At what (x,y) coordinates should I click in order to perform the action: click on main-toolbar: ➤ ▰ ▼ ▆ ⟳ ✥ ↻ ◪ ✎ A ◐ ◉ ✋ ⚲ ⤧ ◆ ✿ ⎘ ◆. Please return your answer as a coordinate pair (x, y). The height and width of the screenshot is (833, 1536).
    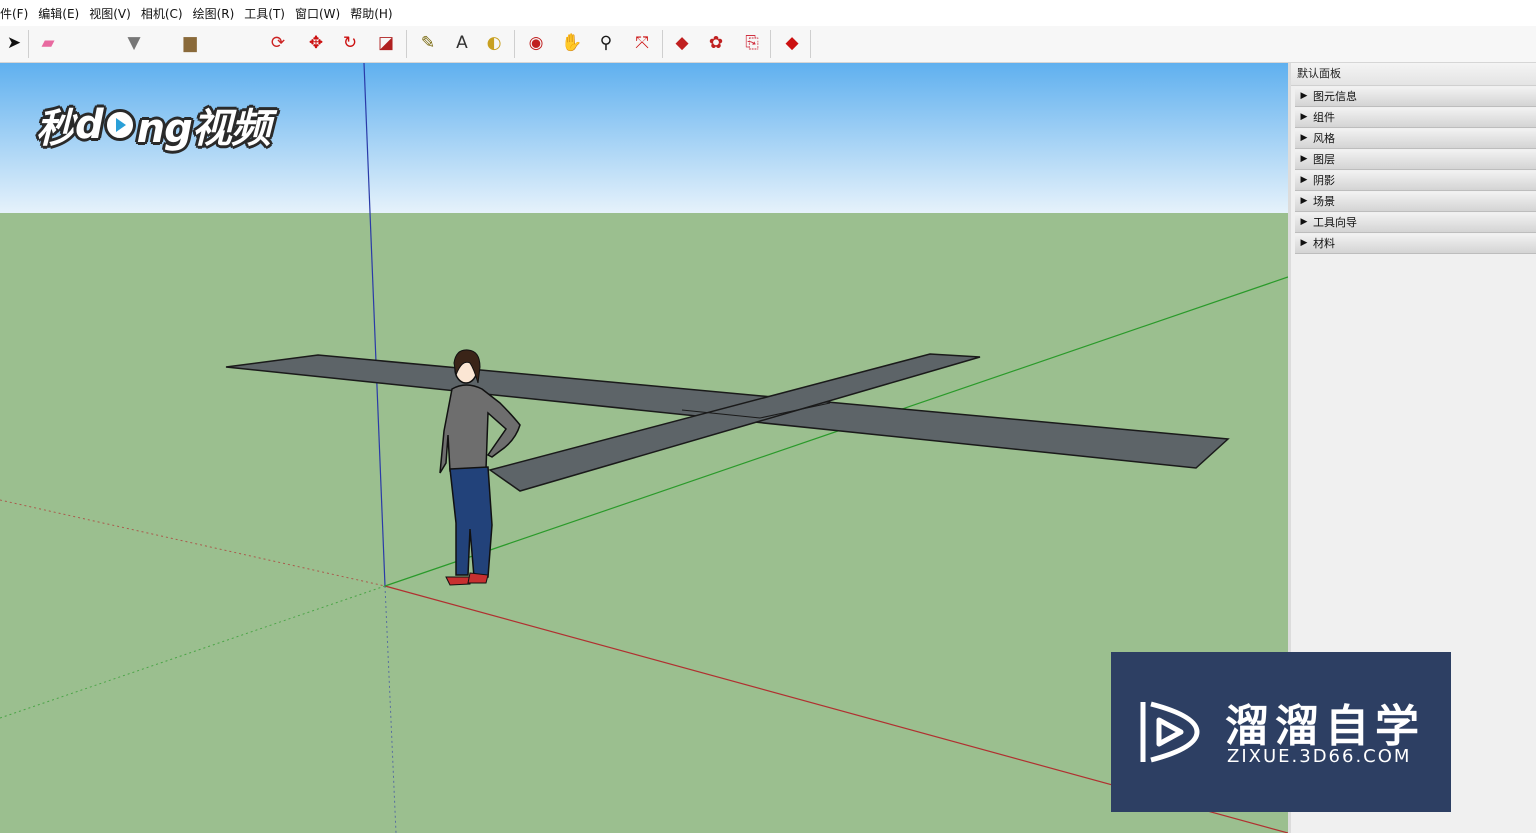
    Looking at the image, I should click on (768, 44).